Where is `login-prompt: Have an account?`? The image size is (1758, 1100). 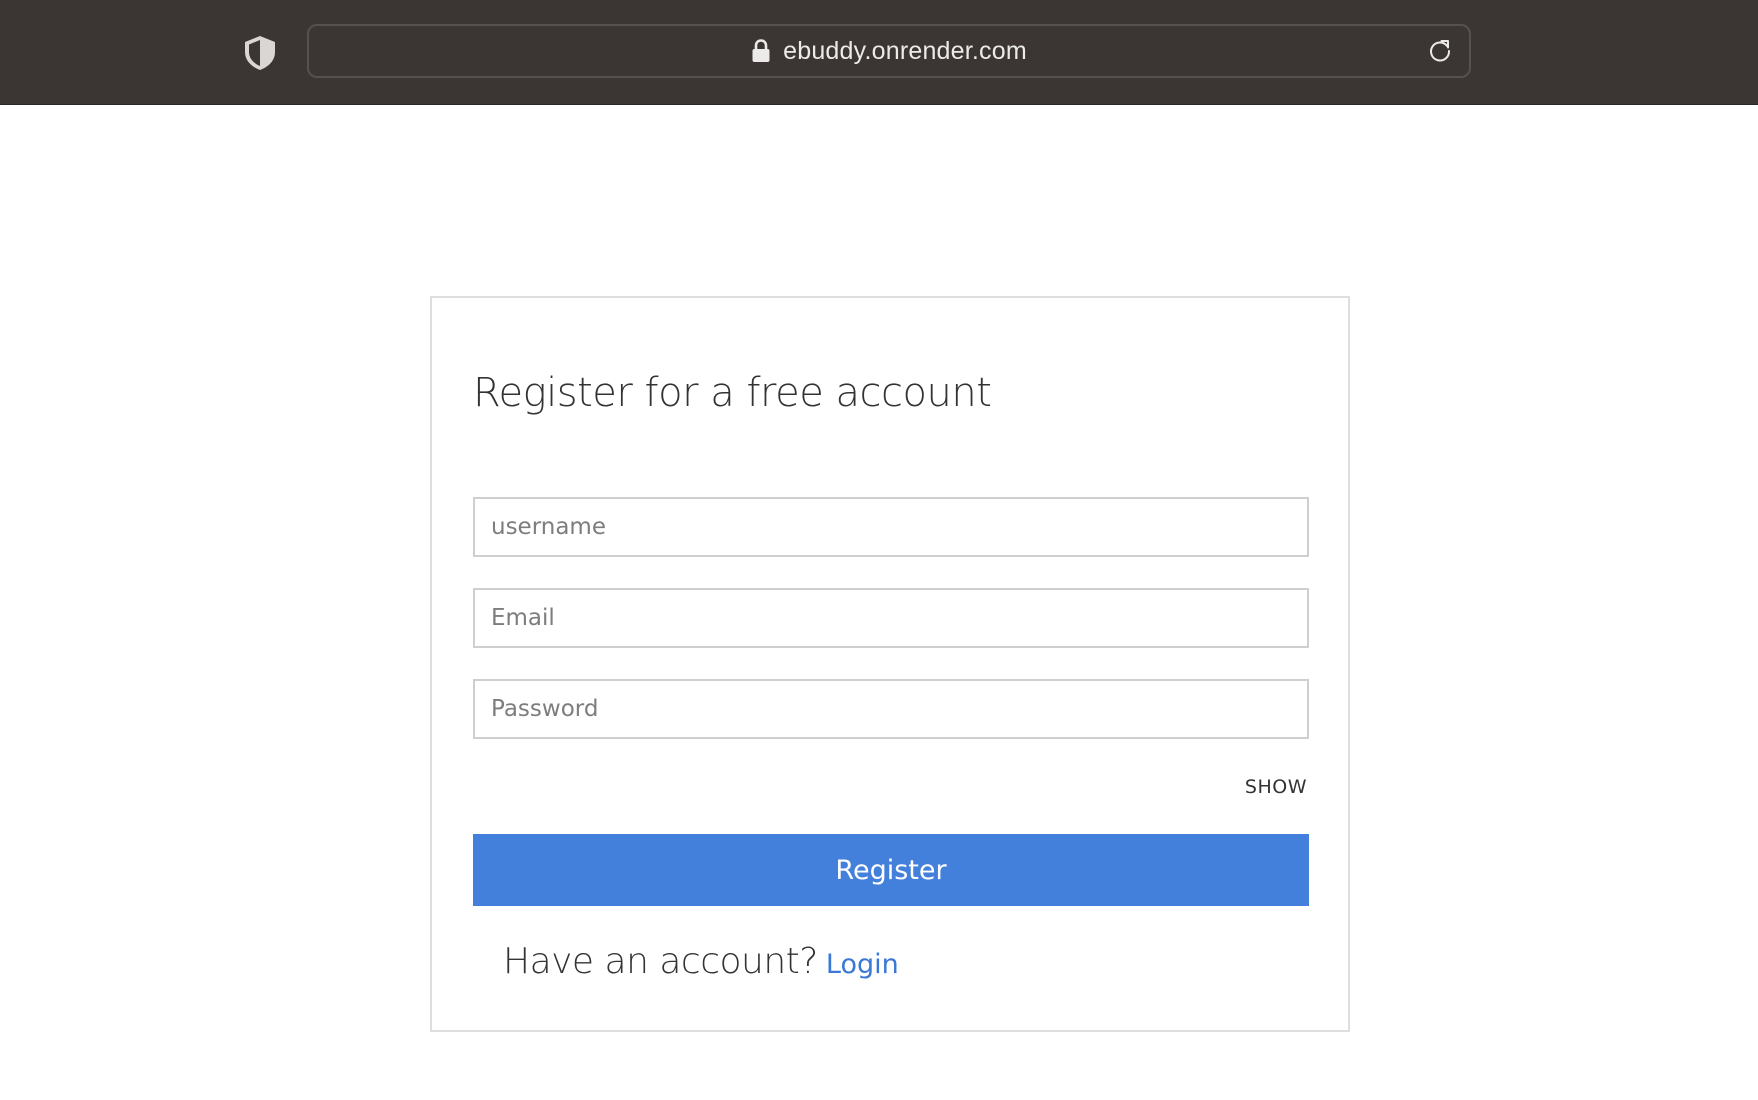 login-prompt: Have an account? is located at coordinates (660, 961).